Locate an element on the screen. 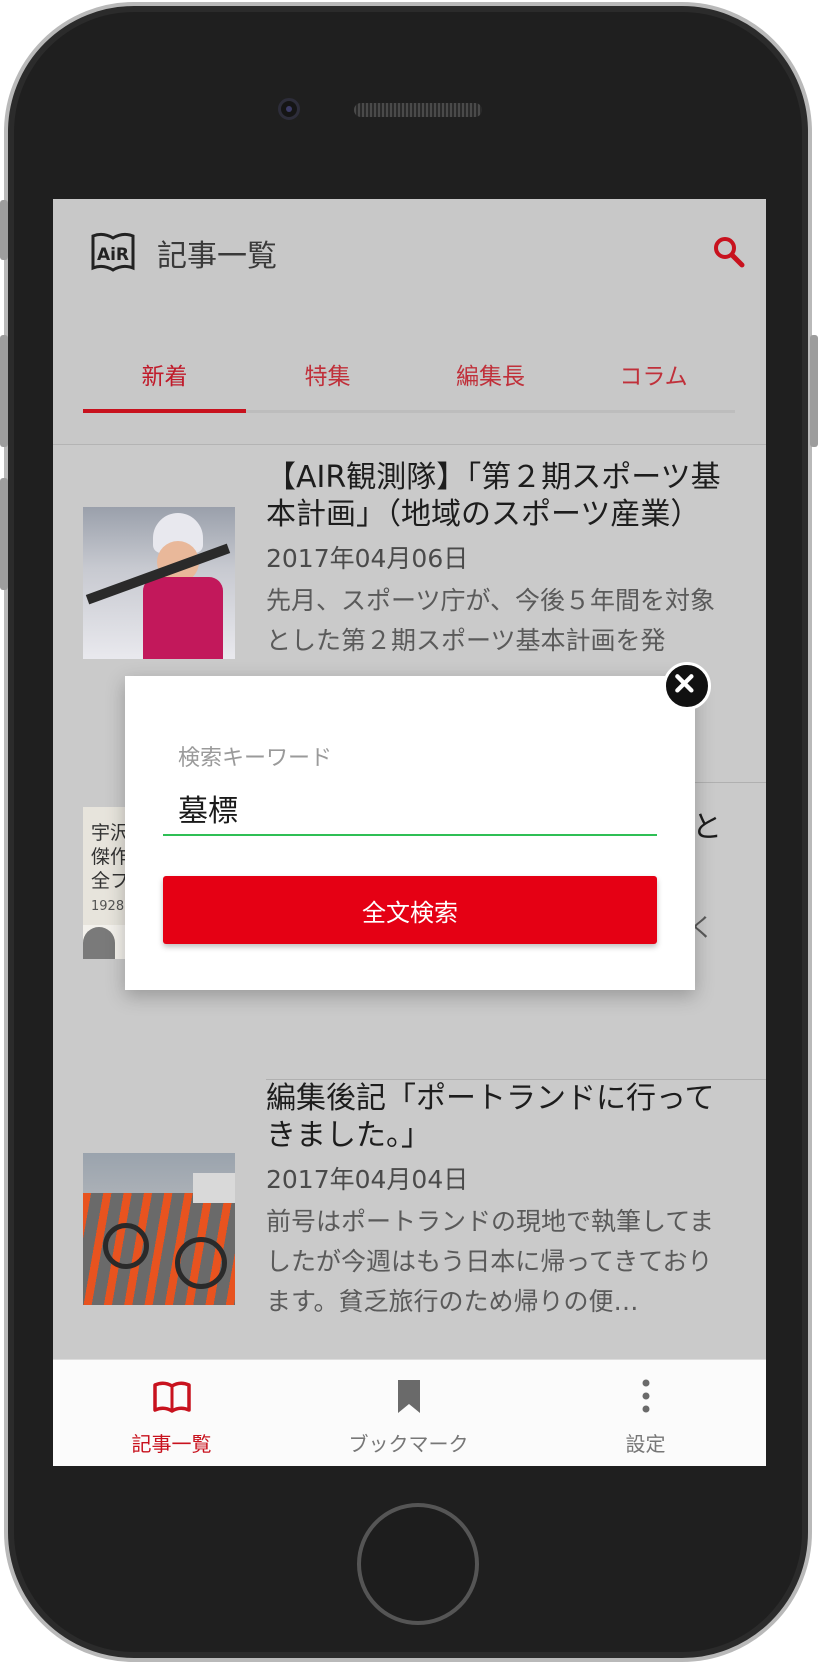  volume-up-button is located at coordinates (4, 391).